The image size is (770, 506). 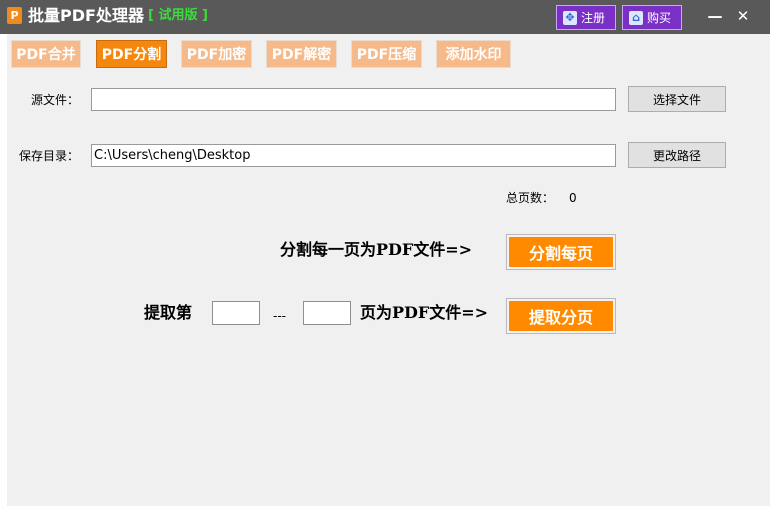 What do you see at coordinates (46, 54) in the screenshot?
I see `tab-pdf-merge: PDF合并` at bounding box center [46, 54].